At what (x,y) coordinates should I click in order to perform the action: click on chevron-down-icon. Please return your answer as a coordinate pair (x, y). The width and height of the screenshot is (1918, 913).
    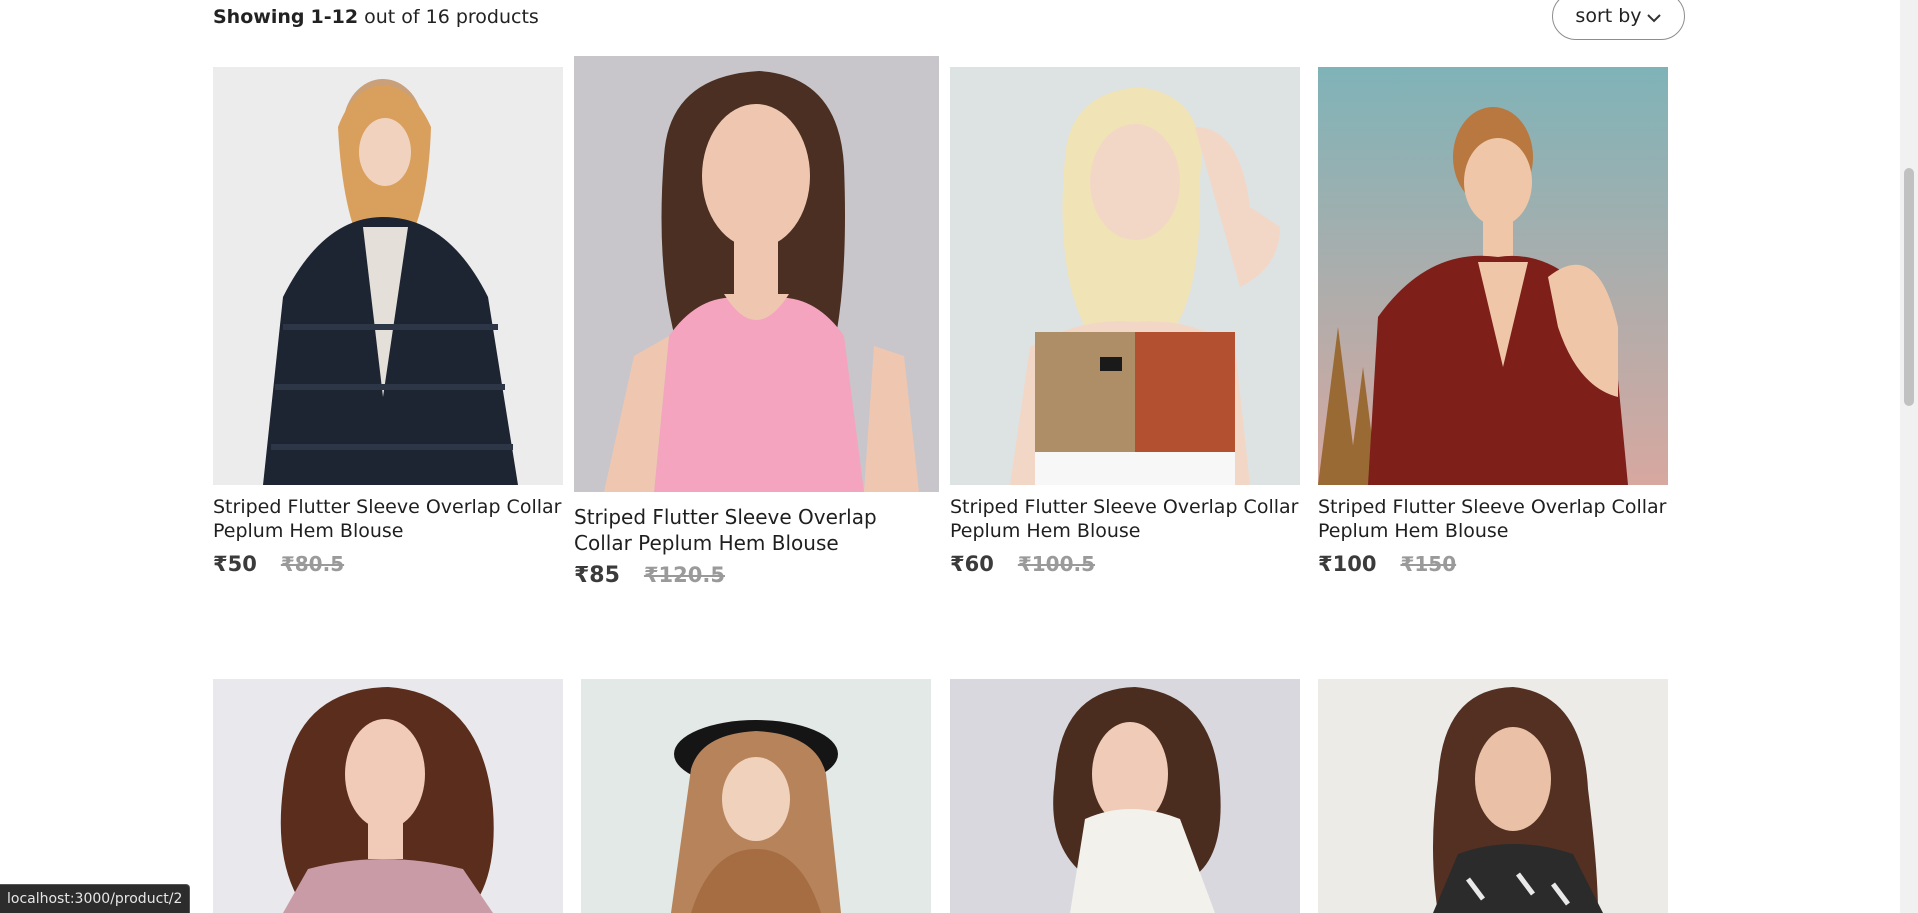
    Looking at the image, I should click on (1653, 17).